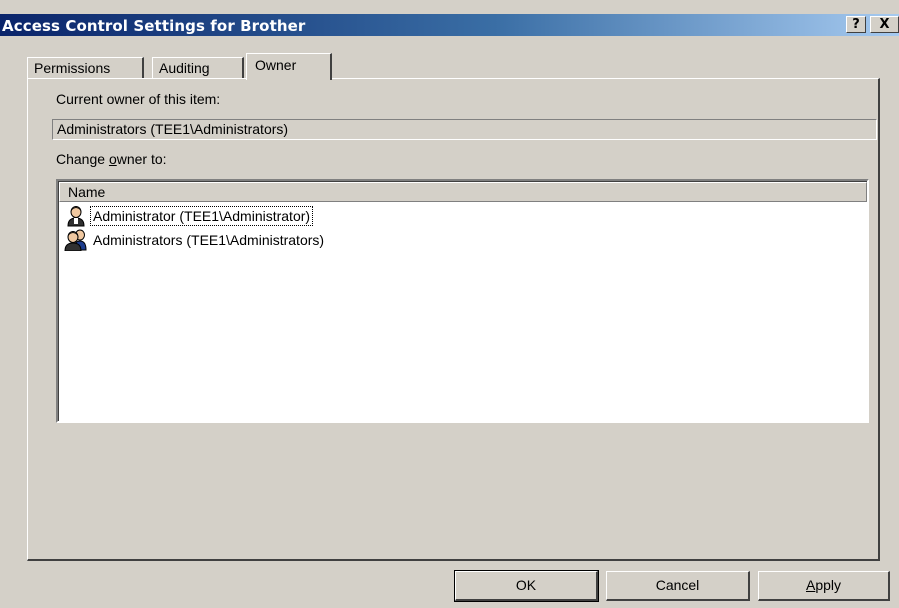 The image size is (899, 608). Describe the element at coordinates (198, 68) in the screenshot. I see `tab-auditing: Auditing` at that location.